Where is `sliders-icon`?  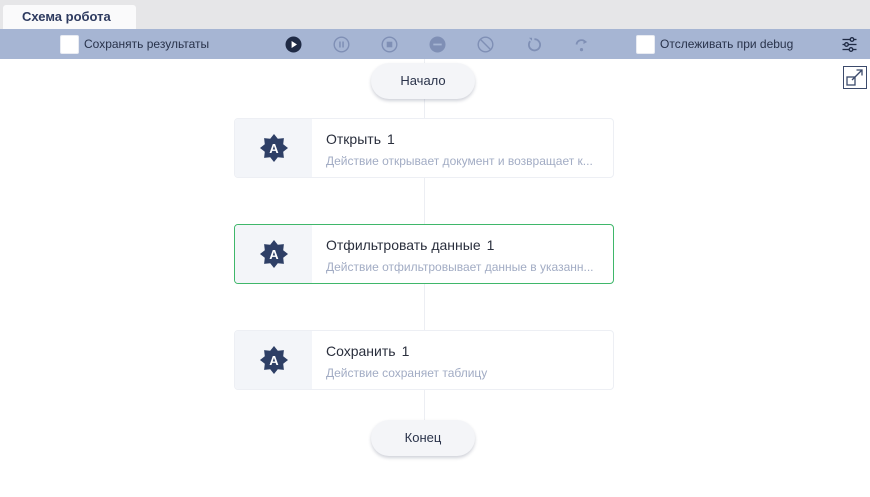
sliders-icon is located at coordinates (849, 44).